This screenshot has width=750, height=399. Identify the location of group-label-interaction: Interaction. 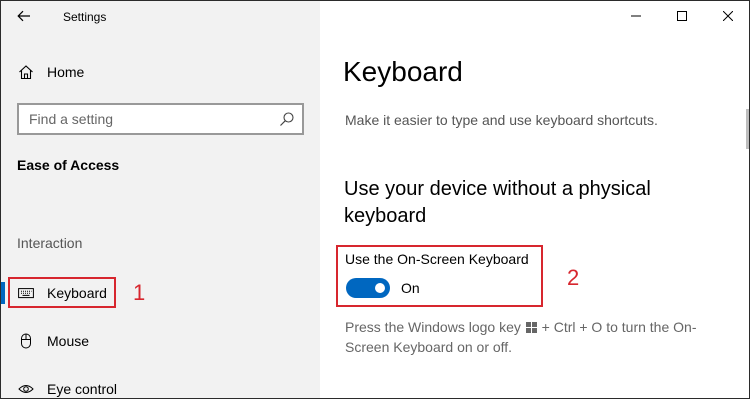
(50, 243).